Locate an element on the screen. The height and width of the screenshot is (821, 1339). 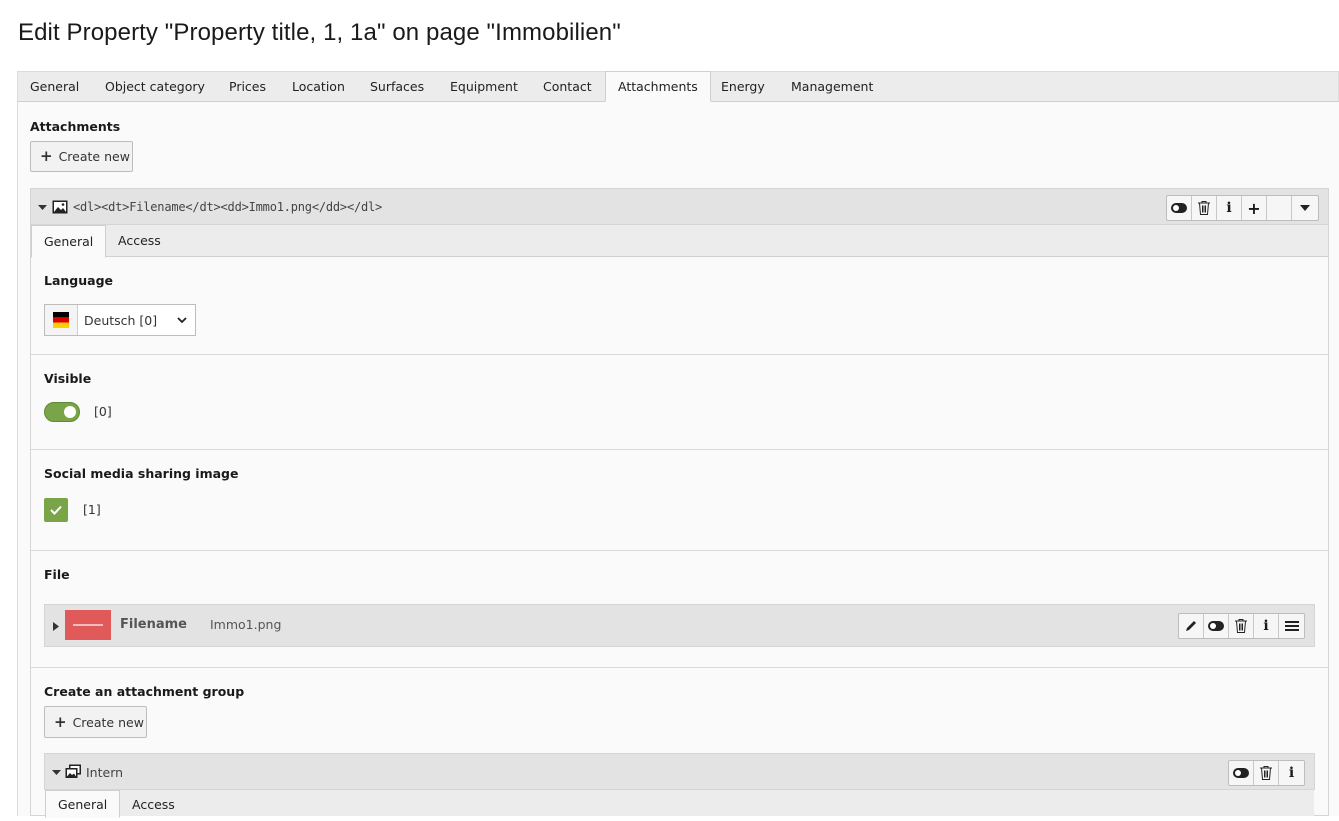
menu-icon is located at coordinates (1291, 626).